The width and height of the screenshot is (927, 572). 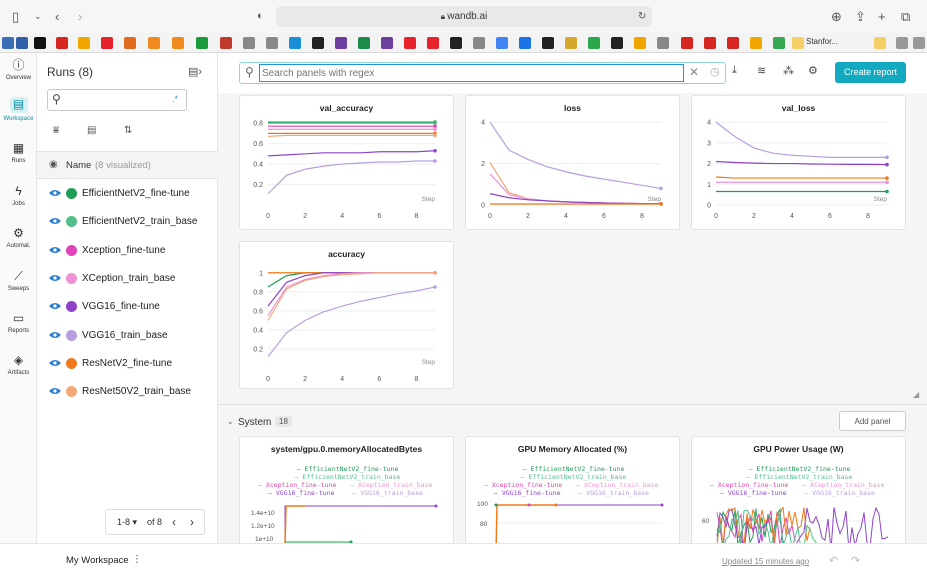 I want to click on rail-item-automations: ⚙ Automat., so click(x=18, y=237).